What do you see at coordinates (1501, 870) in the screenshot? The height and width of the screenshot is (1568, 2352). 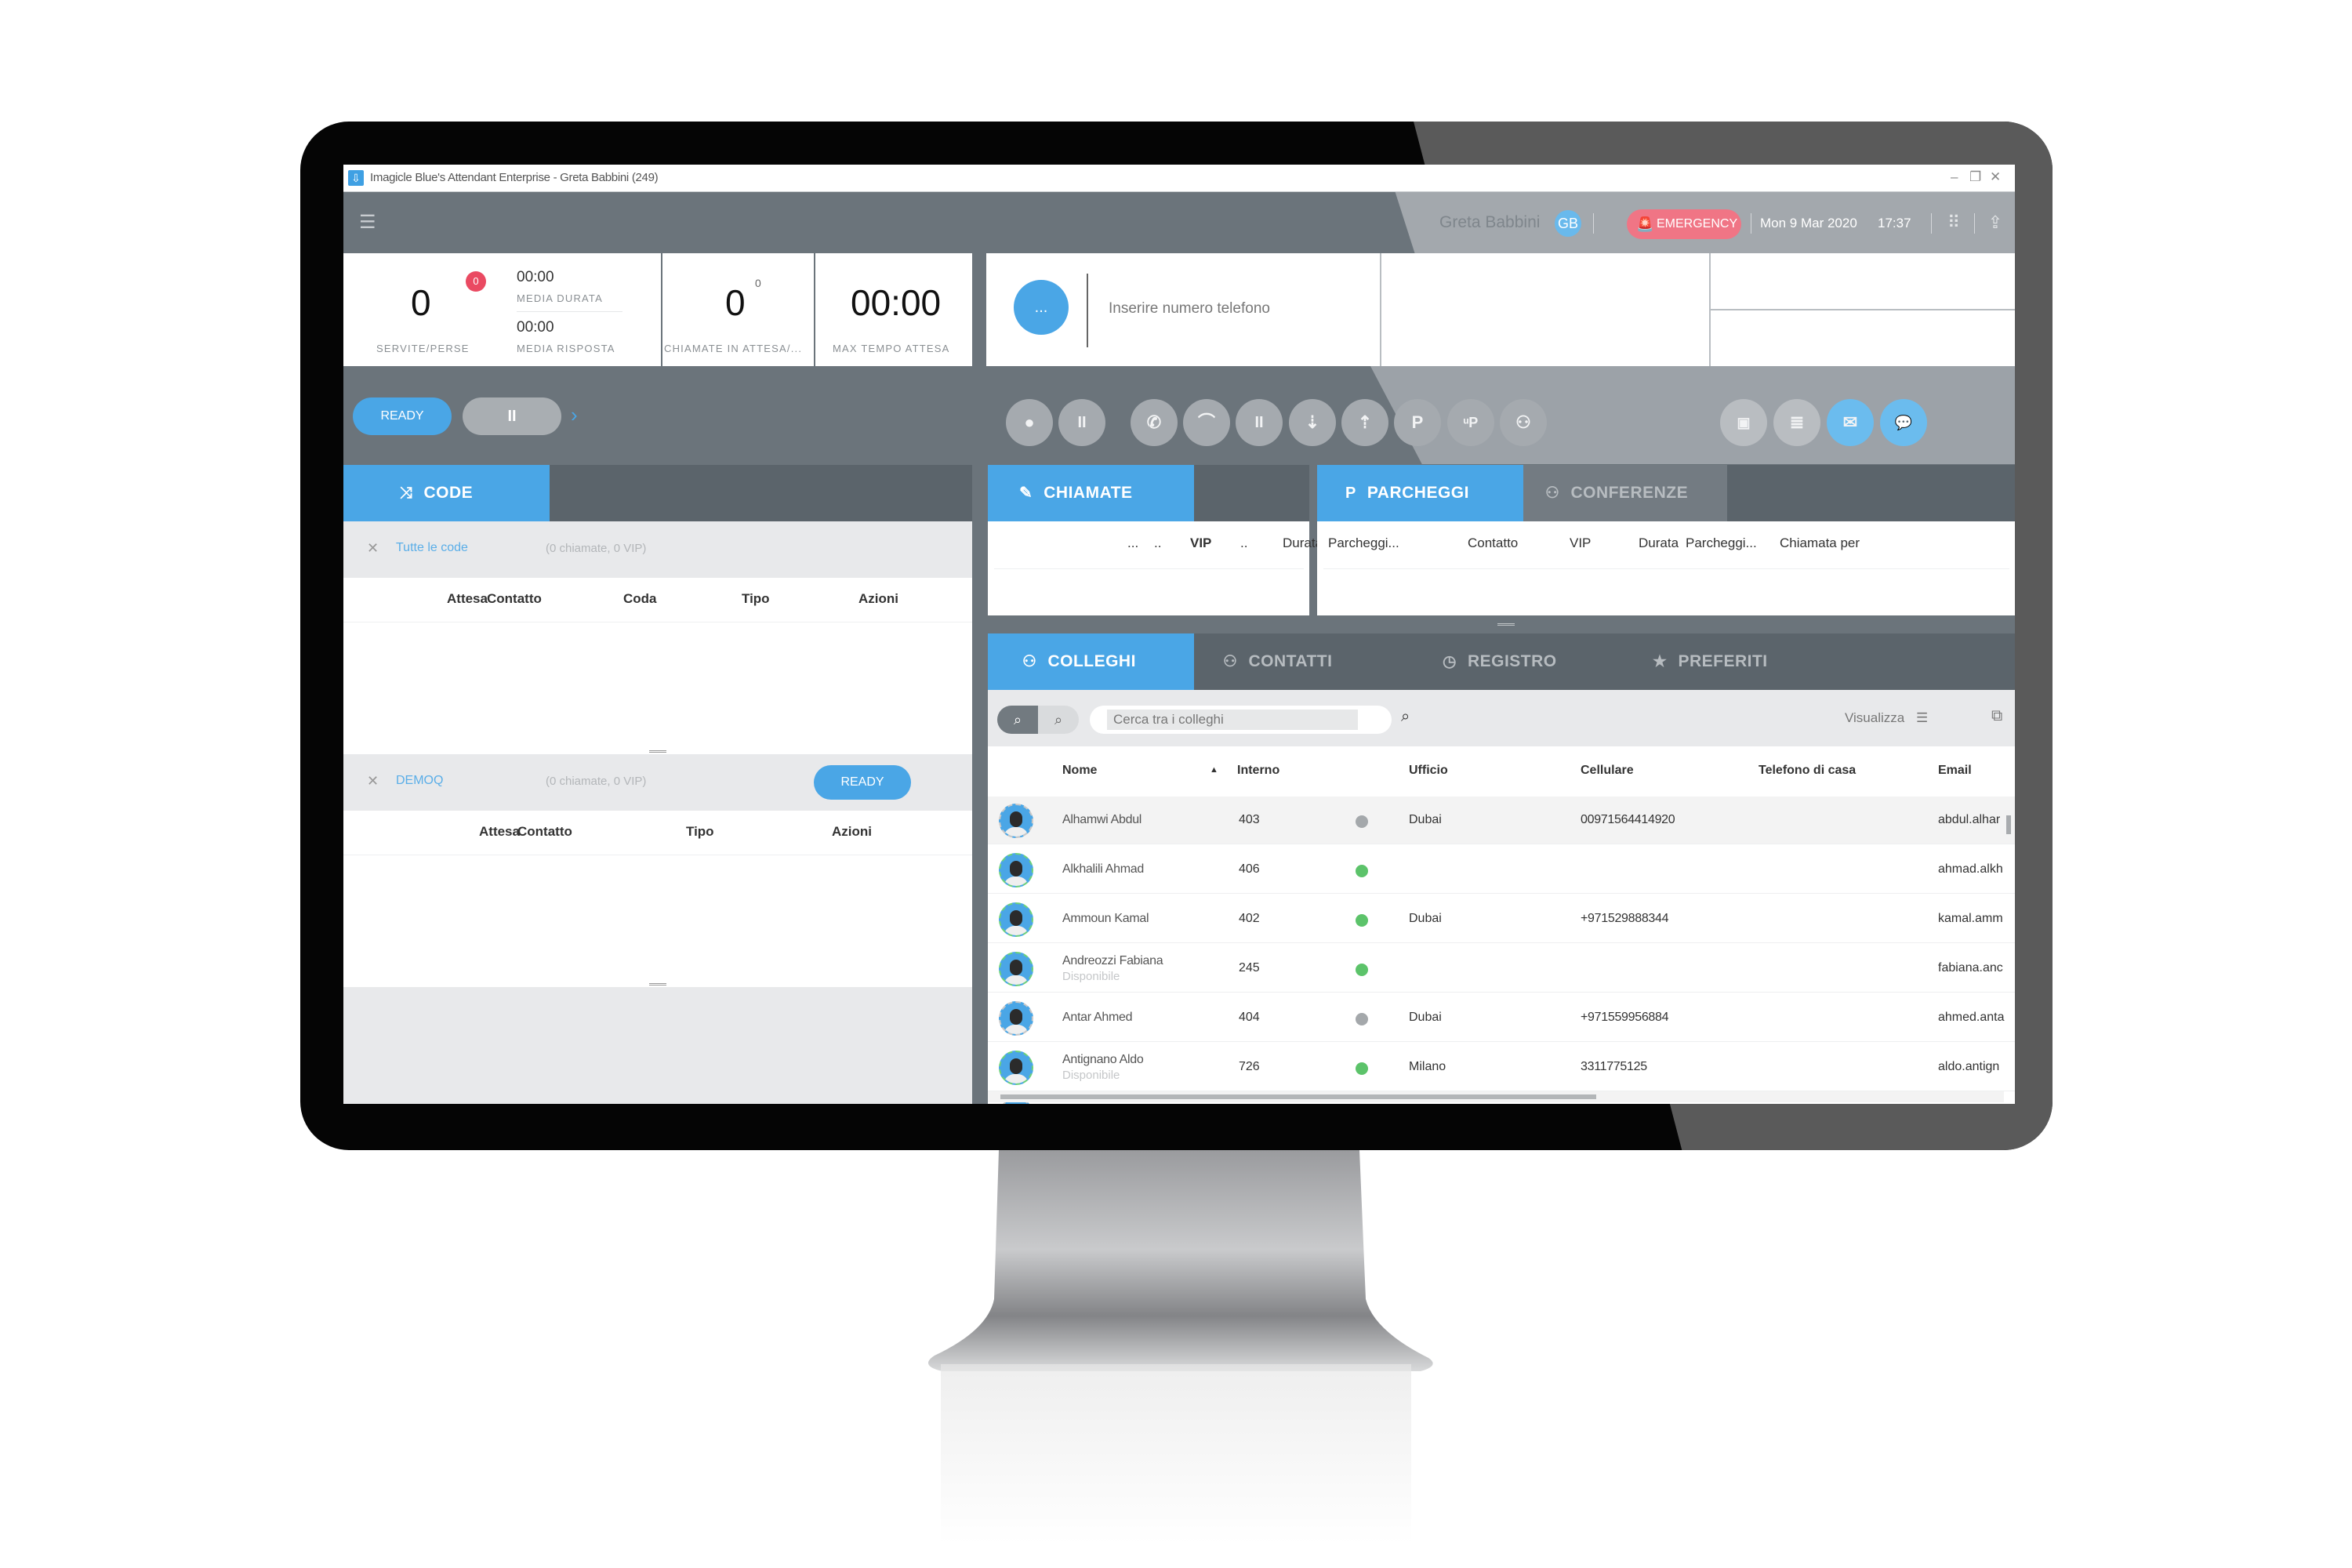 I see `colleague-row: Alkhalili Ahmad 406 ahmad.alkh` at bounding box center [1501, 870].